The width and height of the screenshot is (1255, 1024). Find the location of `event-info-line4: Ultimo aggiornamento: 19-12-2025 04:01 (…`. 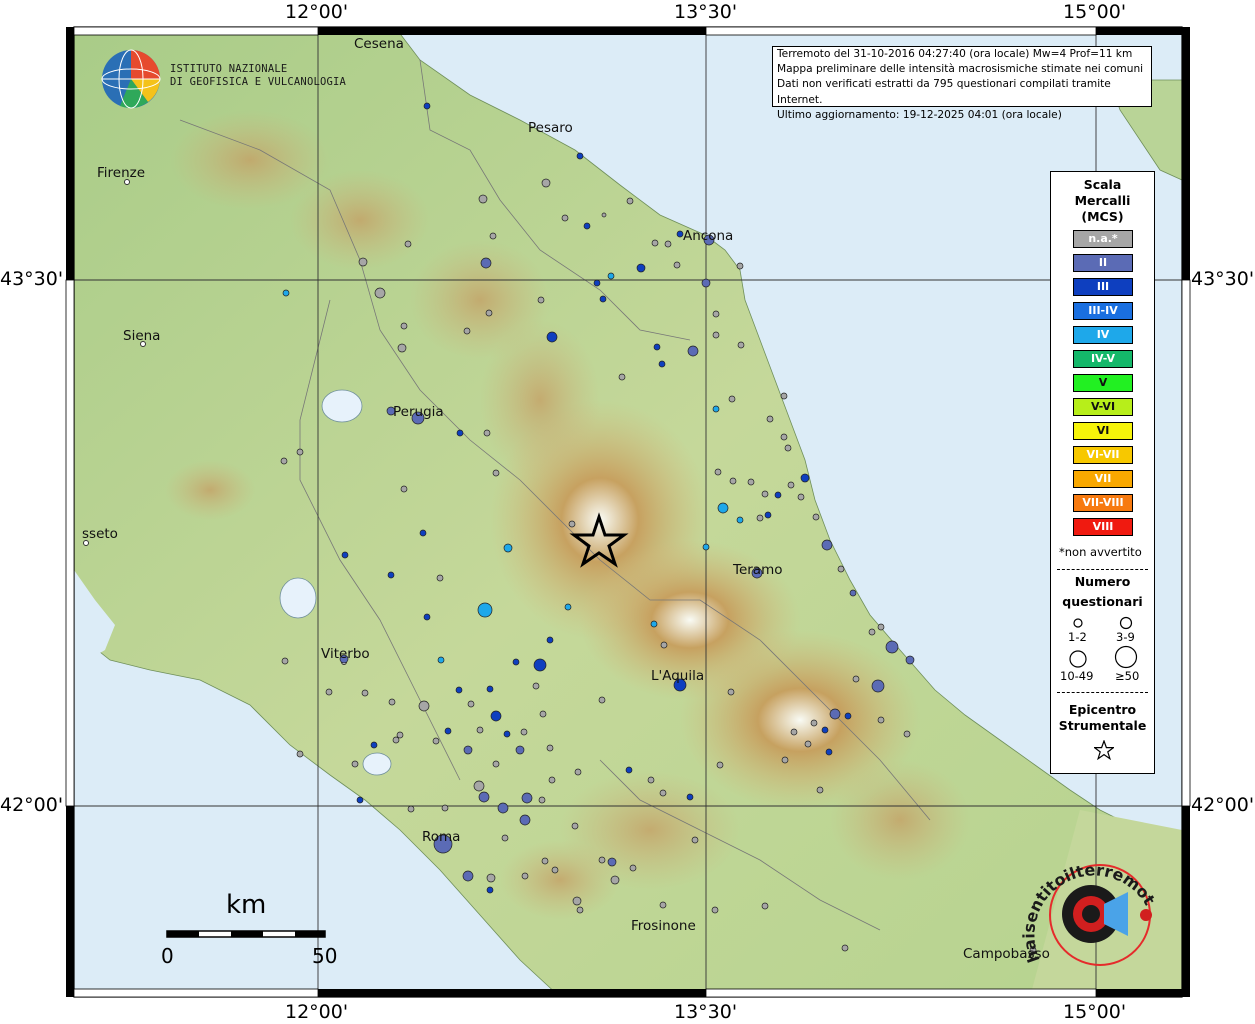

event-info-line4: Ultimo aggiornamento: 19-12-2025 04:01 (… is located at coordinates (919, 114).